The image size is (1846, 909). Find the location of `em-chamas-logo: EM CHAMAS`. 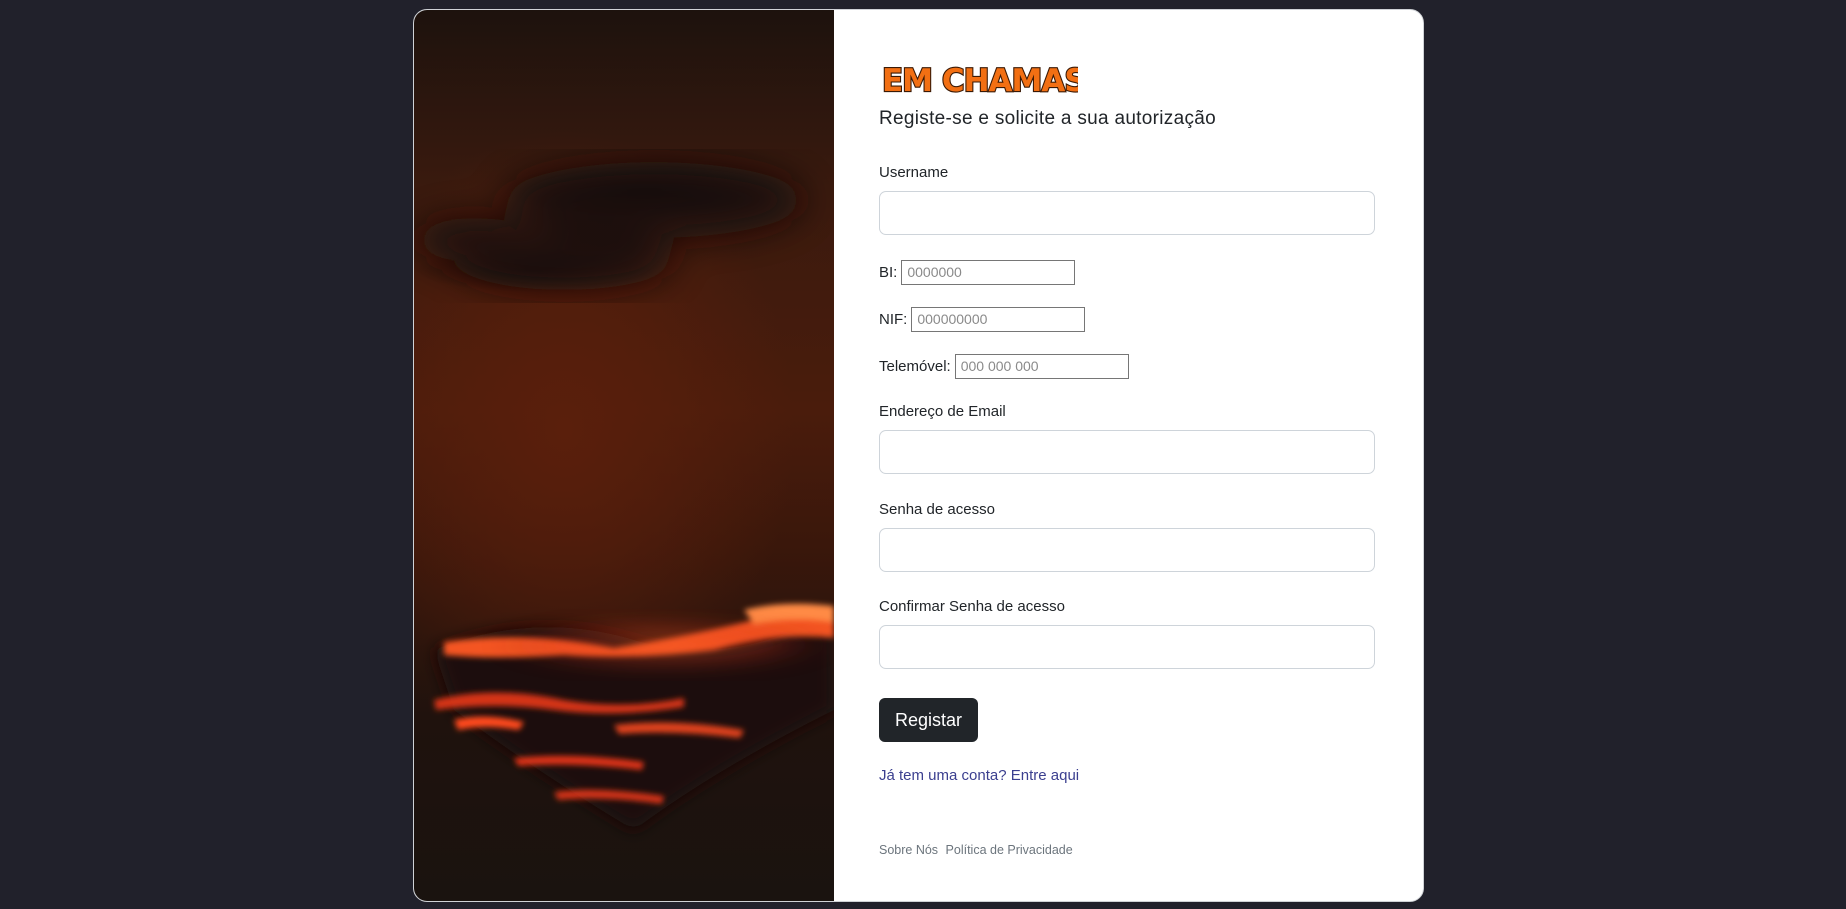

em-chamas-logo: EM CHAMAS is located at coordinates (979, 80).